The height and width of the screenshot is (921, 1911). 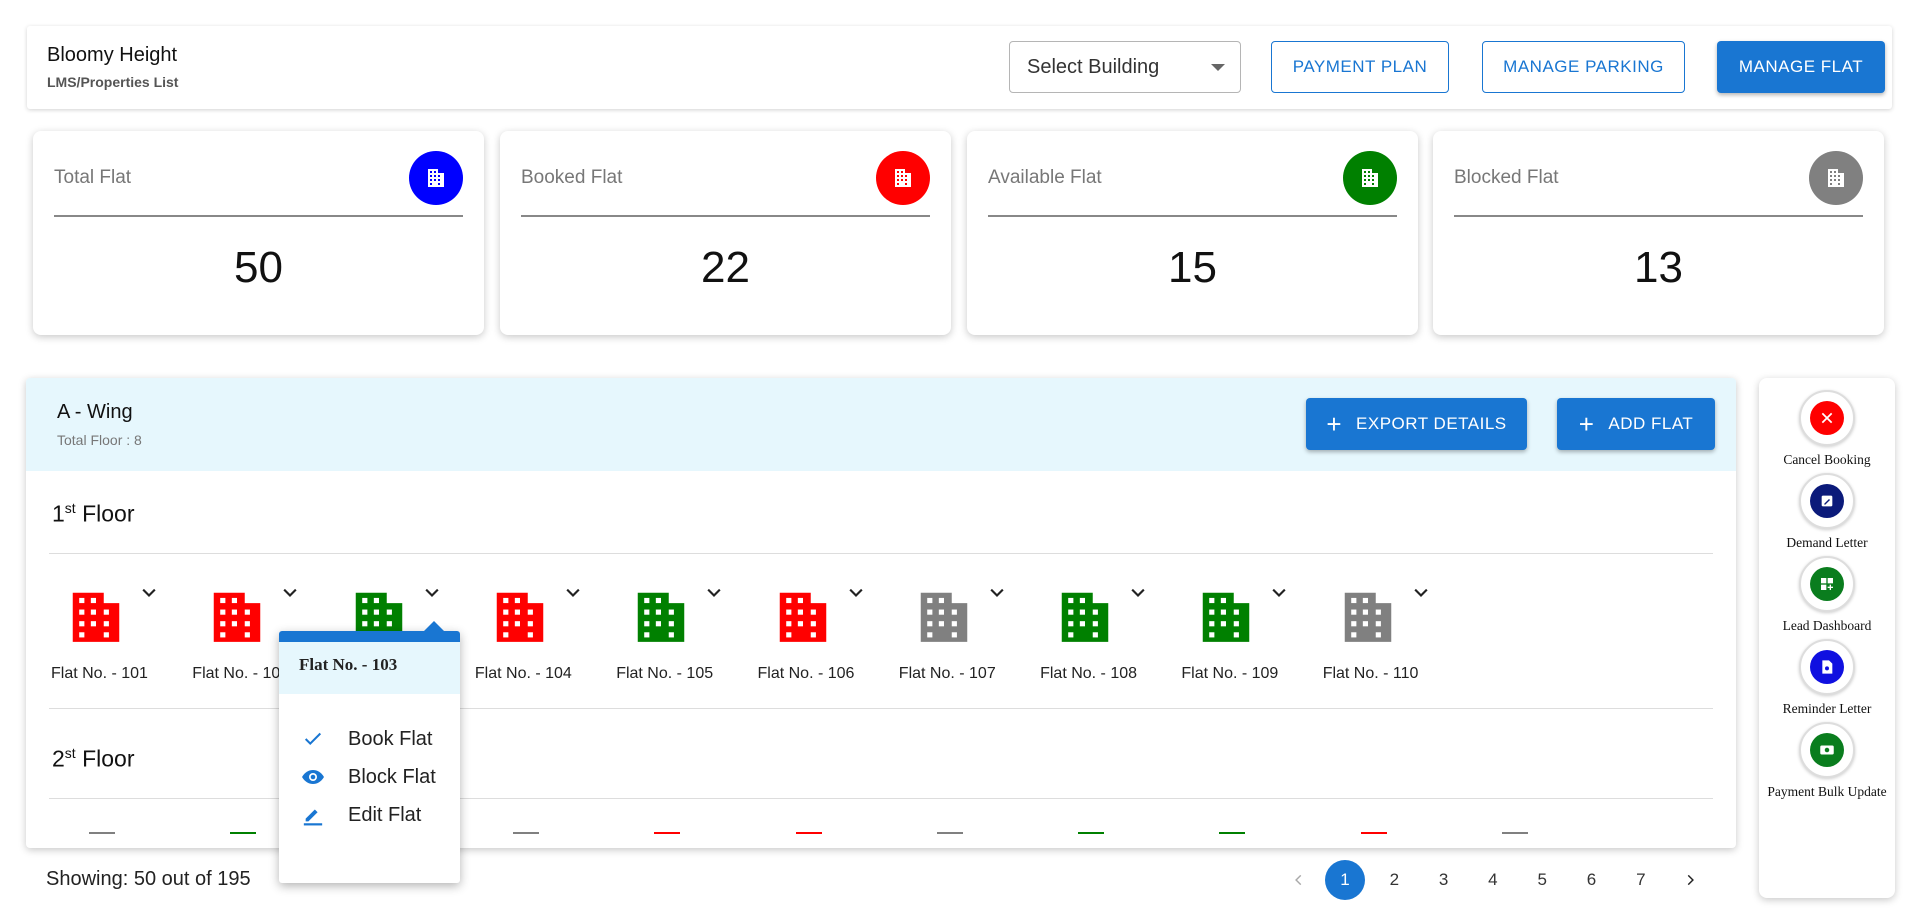 What do you see at coordinates (1218, 67) in the screenshot?
I see `caret-down-icon` at bounding box center [1218, 67].